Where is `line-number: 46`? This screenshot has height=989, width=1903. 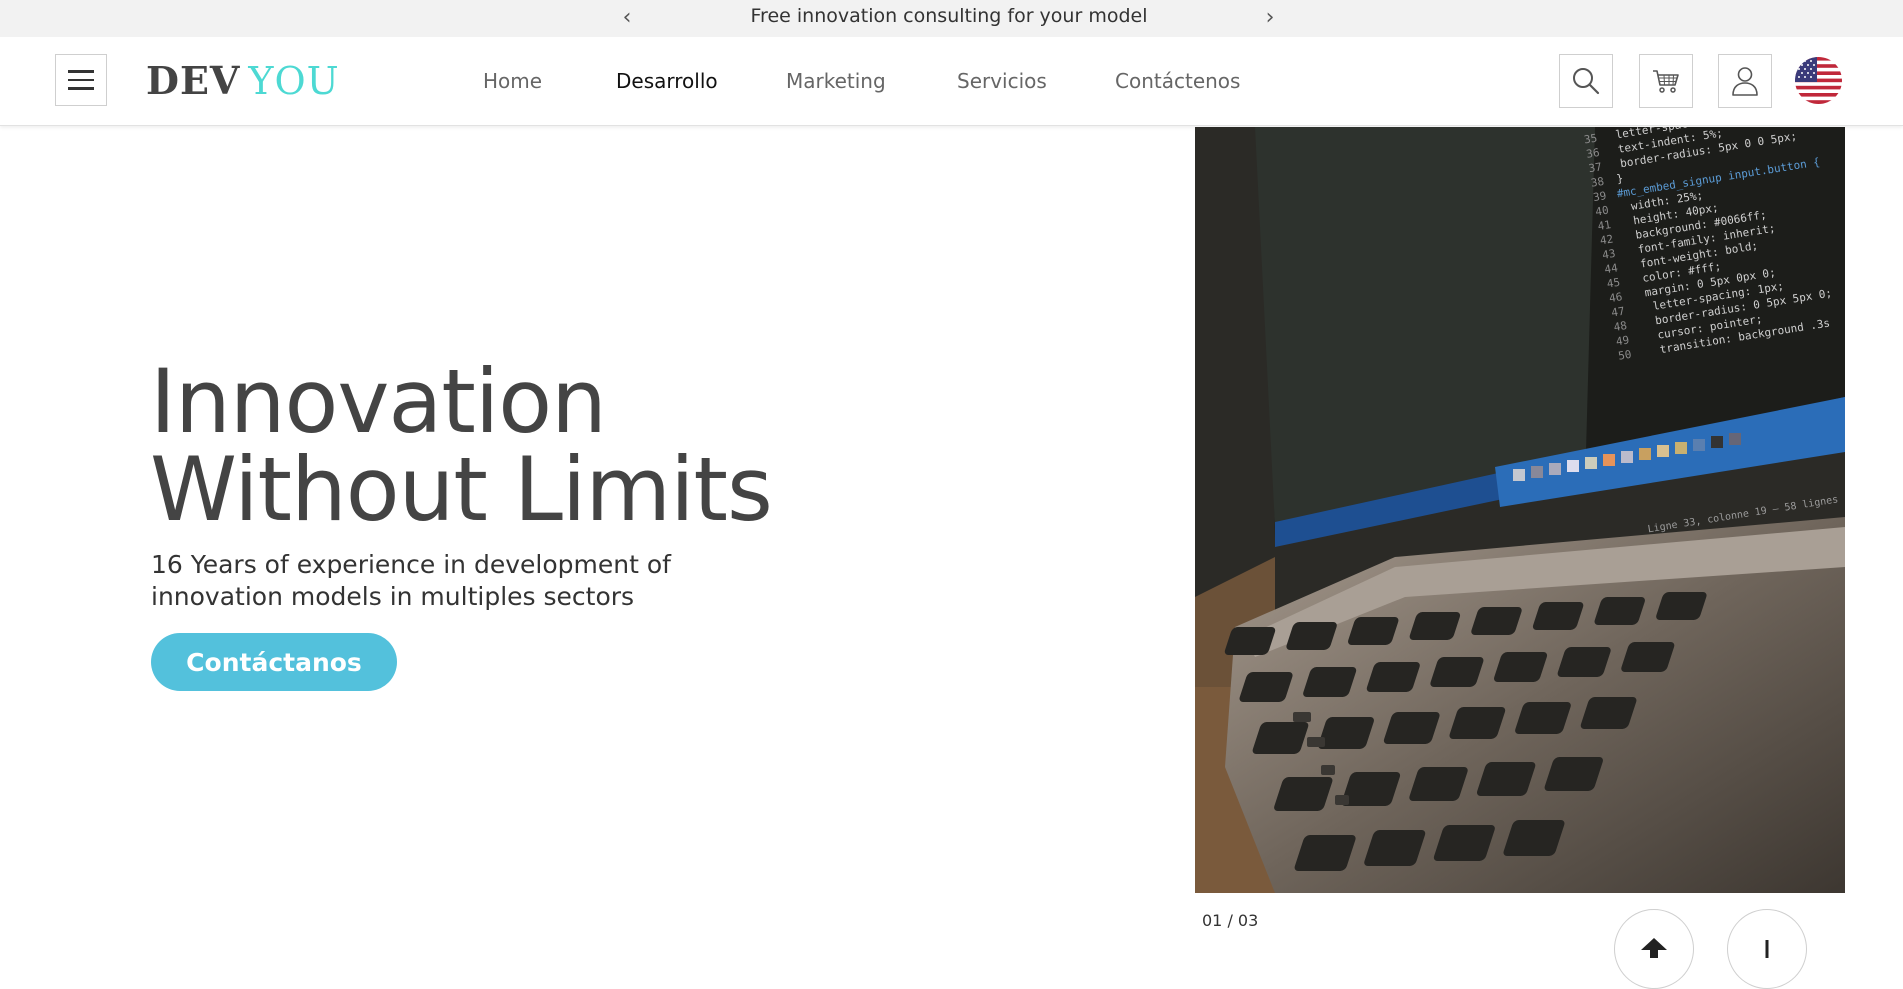 line-number: 46 is located at coordinates (1615, 297).